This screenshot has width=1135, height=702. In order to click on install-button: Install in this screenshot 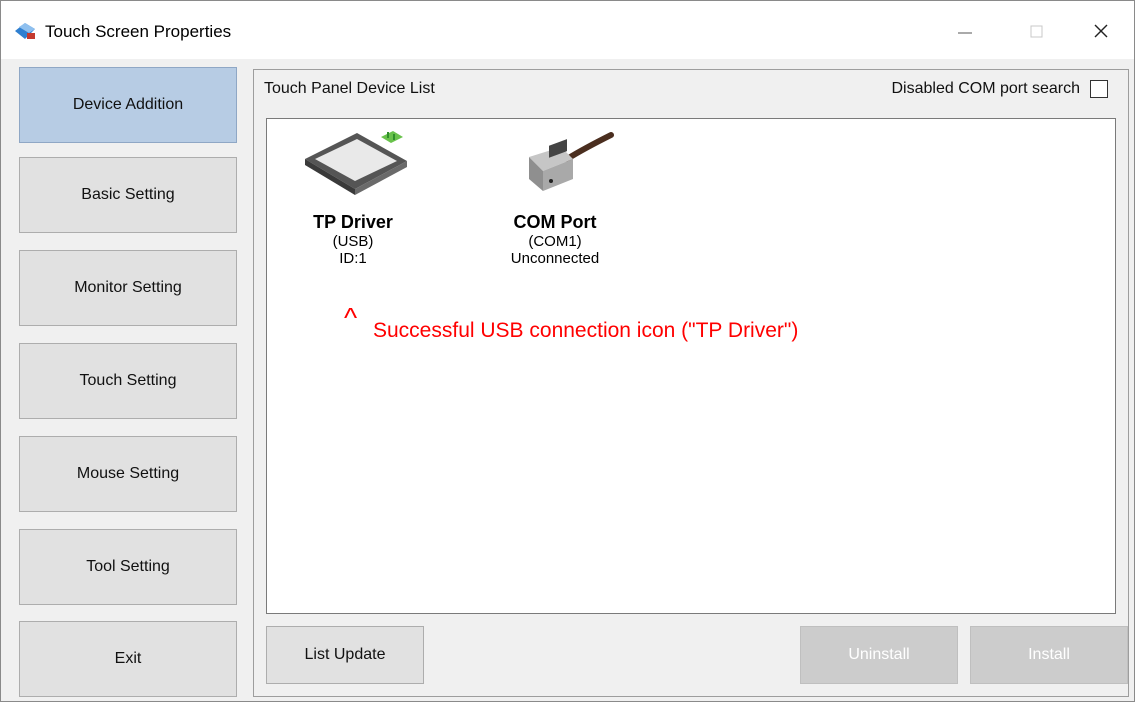, I will do `click(1049, 655)`.